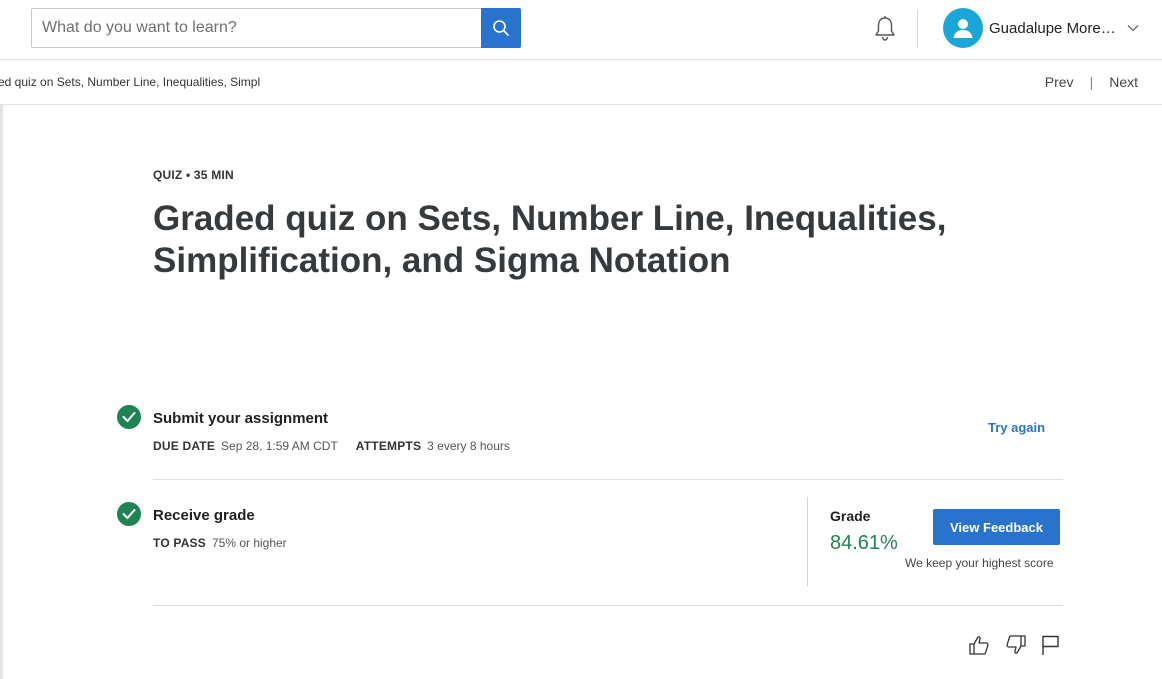 This screenshot has height=679, width=1162. Describe the element at coordinates (184, 446) in the screenshot. I see `due-date-label: DUE DATE` at that location.